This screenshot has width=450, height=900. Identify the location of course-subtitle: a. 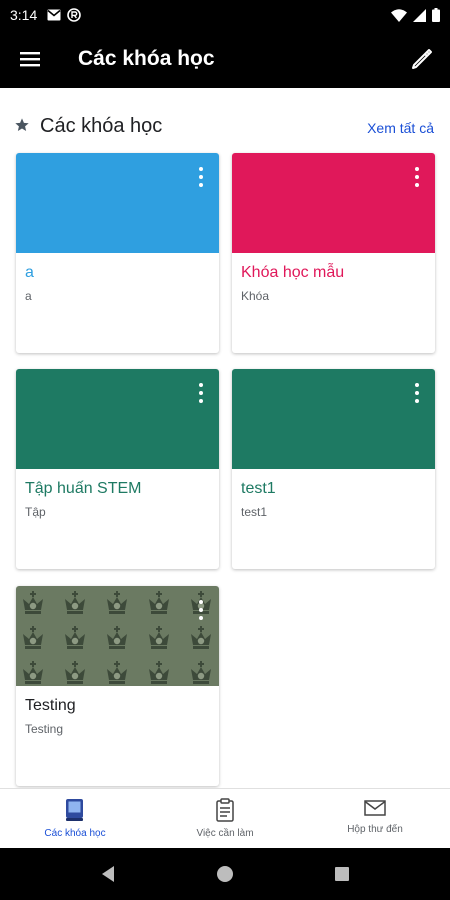
(28, 296).